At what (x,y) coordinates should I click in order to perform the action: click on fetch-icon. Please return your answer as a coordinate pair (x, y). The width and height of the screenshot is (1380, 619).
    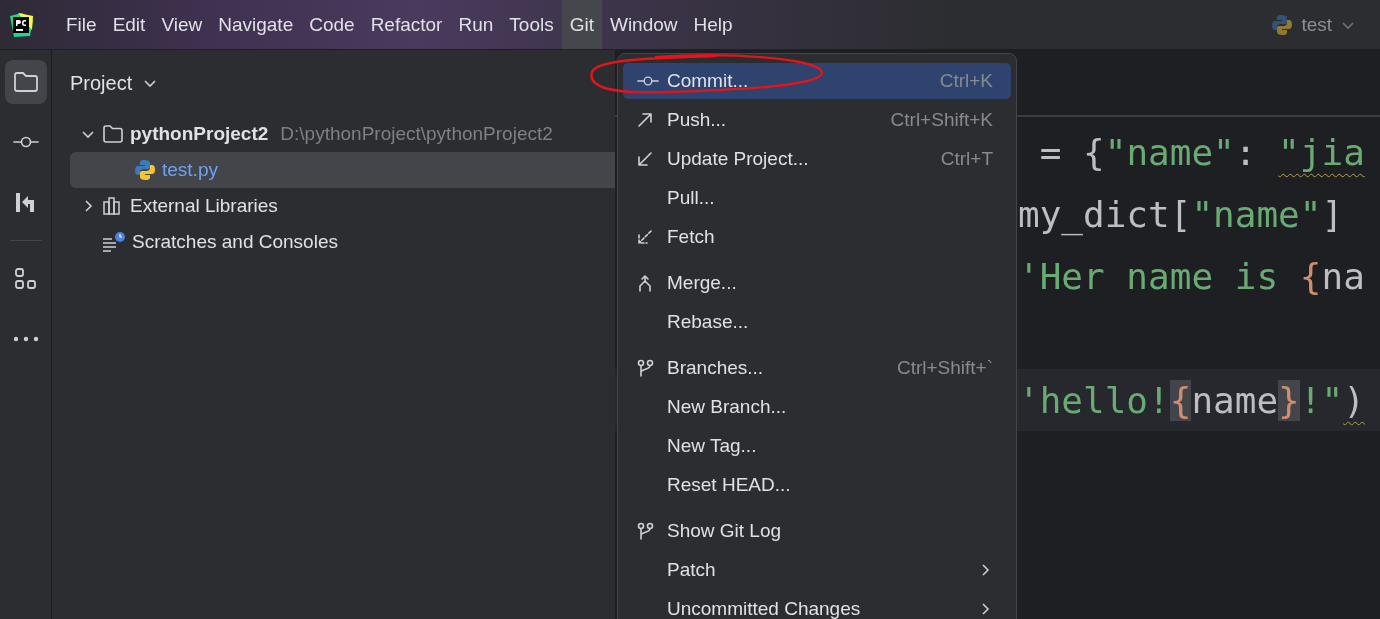
    Looking at the image, I should click on (645, 237).